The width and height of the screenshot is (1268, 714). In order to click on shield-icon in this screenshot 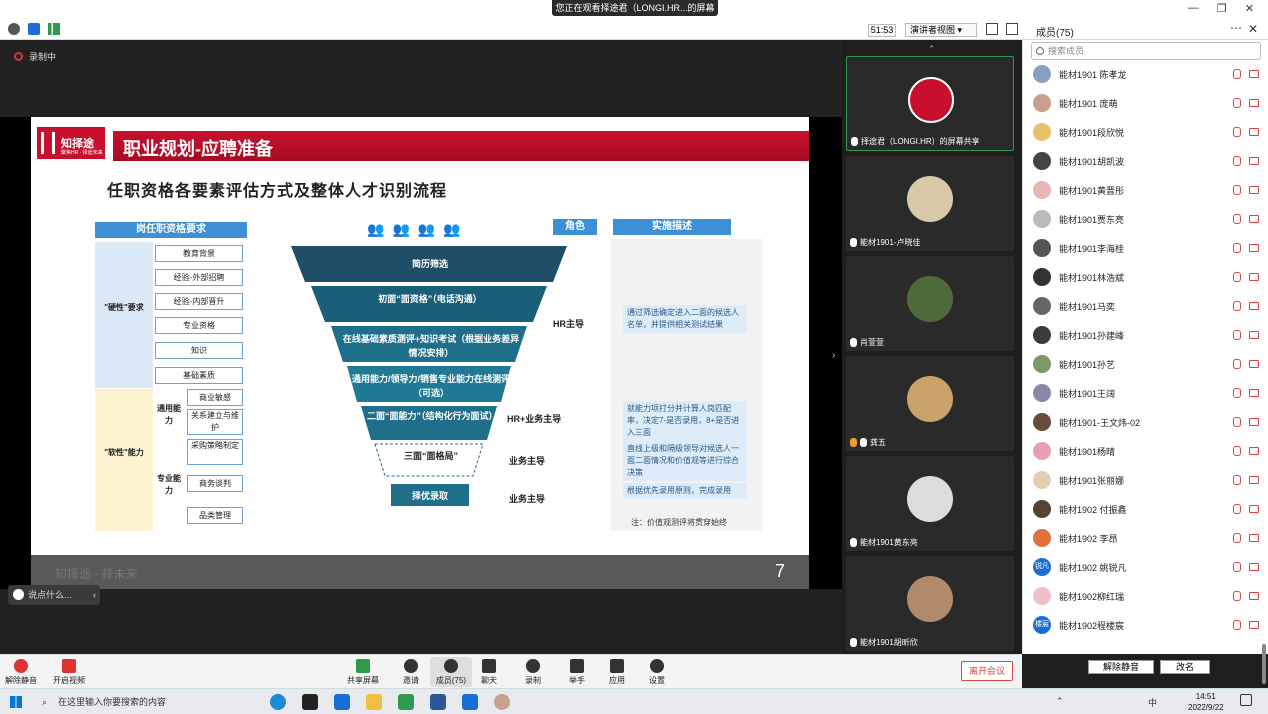, I will do `click(34, 29)`.